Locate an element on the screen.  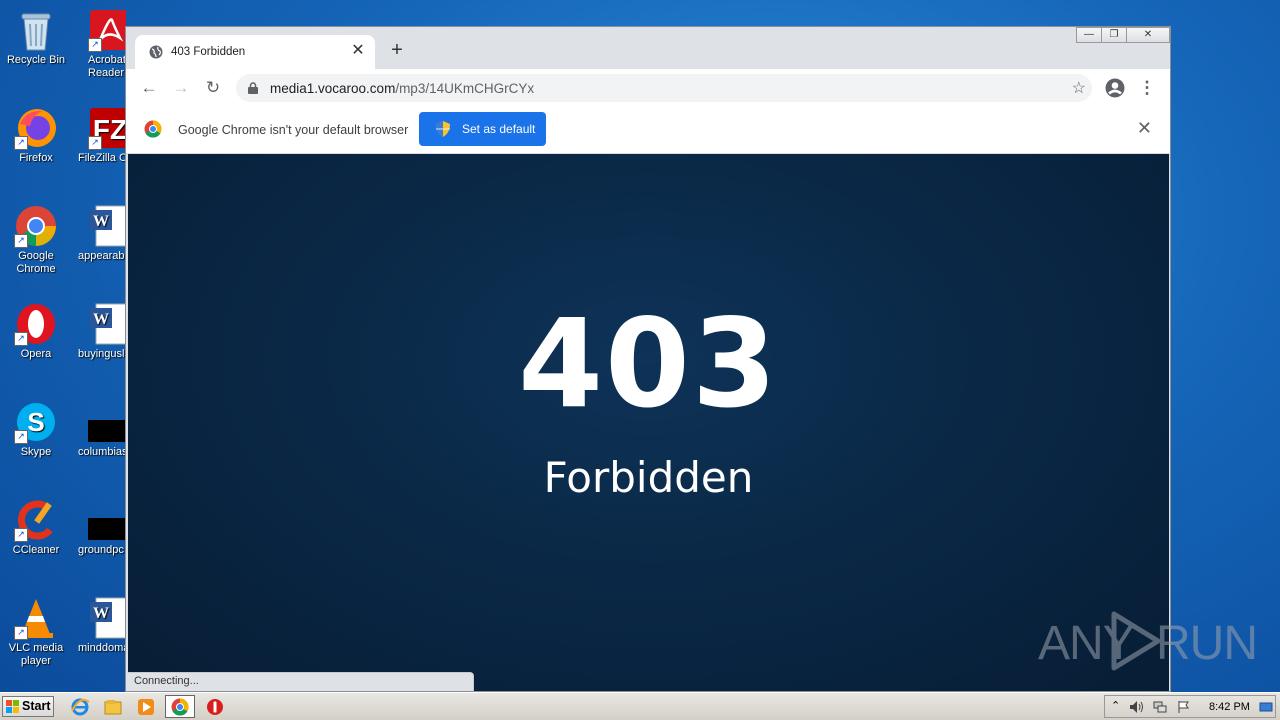
tab-close-icon: ✕ is located at coordinates (358, 51).